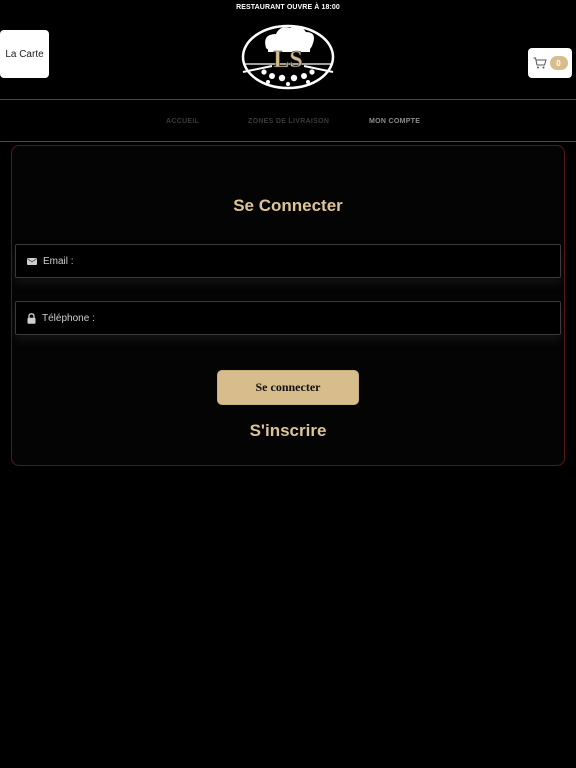  I want to click on restaurant-logo: LS, so click(288, 56).